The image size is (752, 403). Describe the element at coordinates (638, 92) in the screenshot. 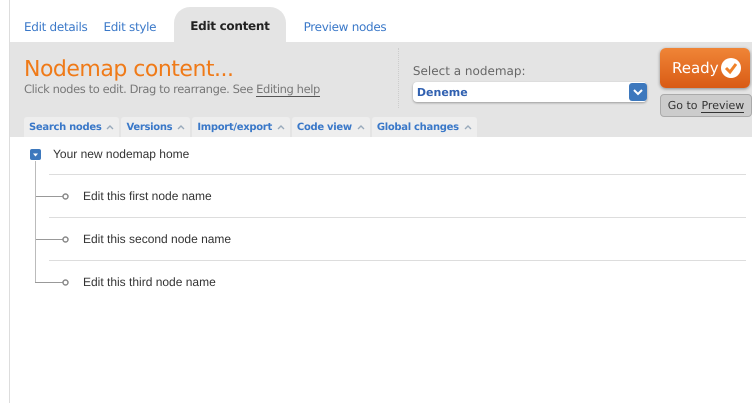

I see `chevron-down-icon` at that location.